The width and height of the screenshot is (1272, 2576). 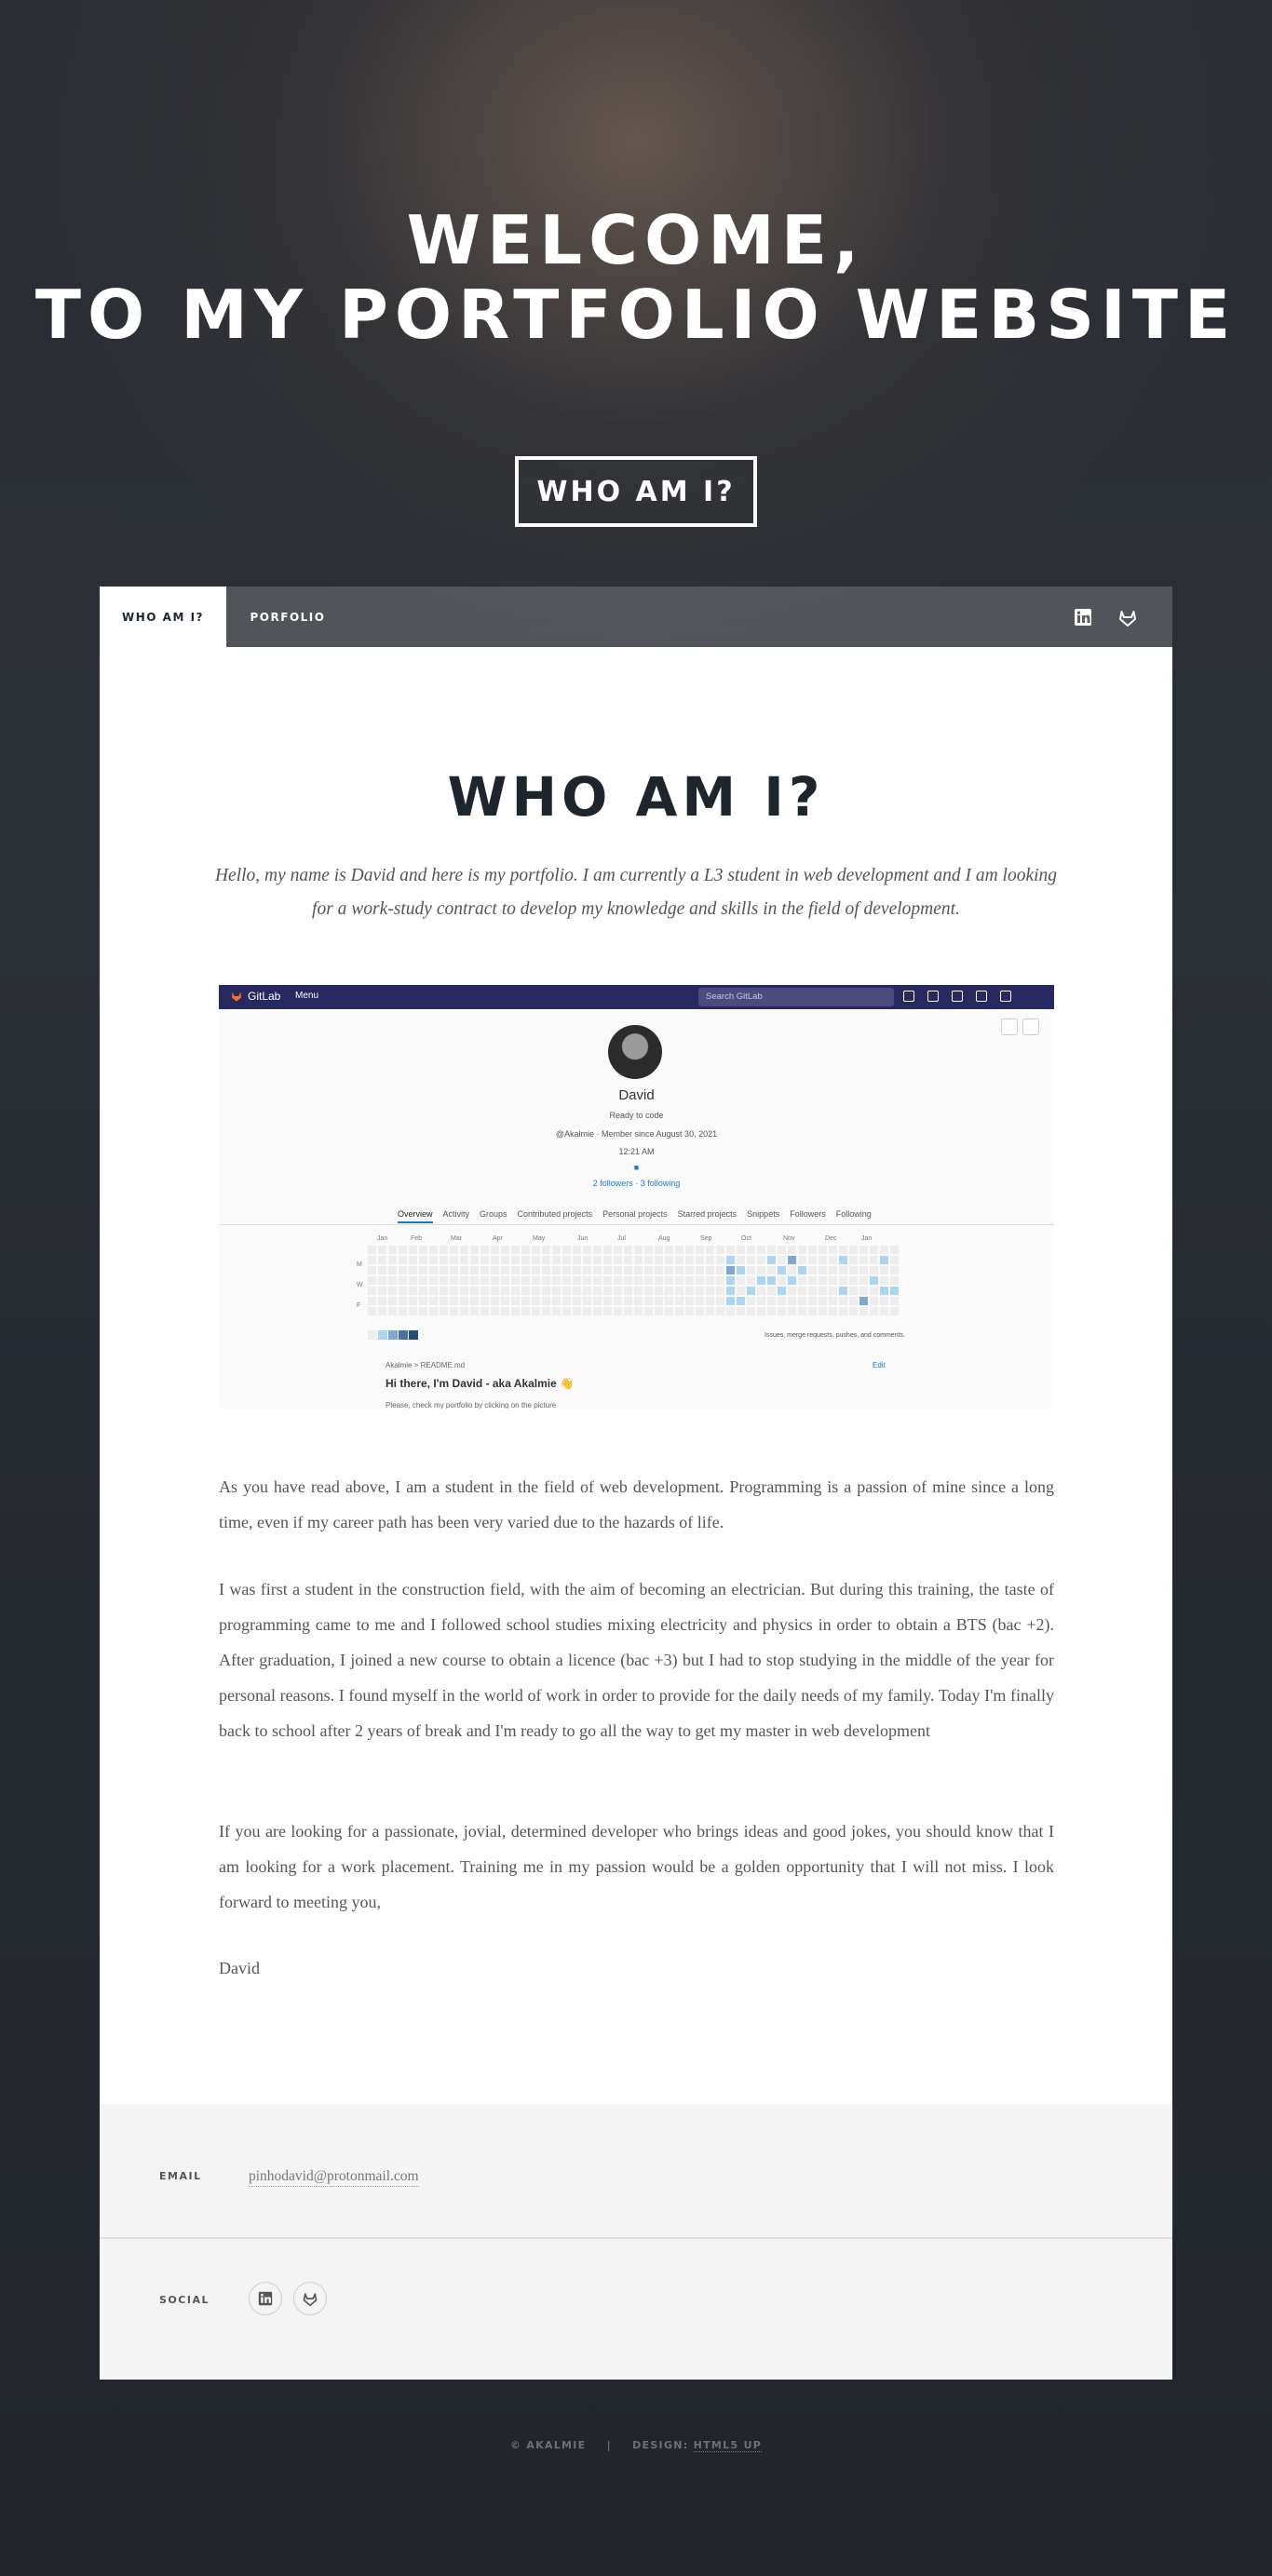 I want to click on contact-divider, so click(x=636, y=2238).